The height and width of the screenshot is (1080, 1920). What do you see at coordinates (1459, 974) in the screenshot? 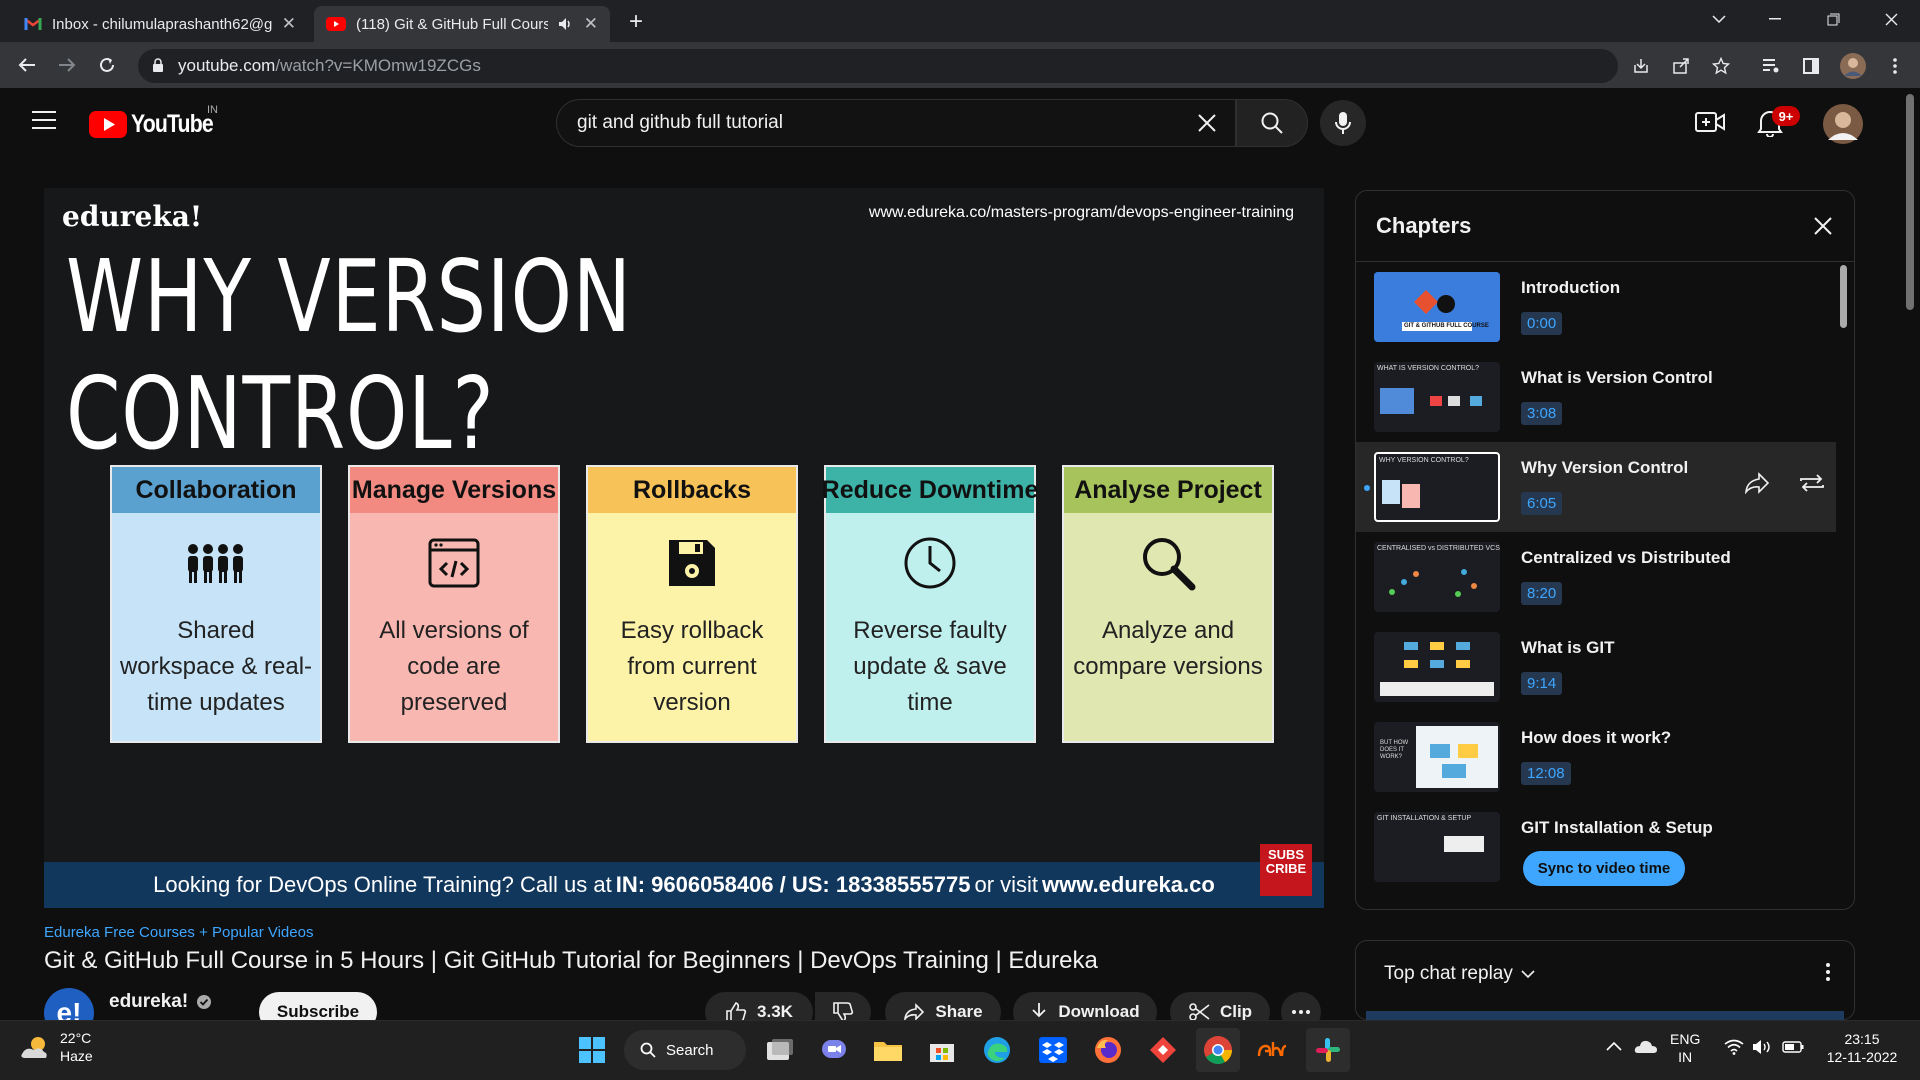
I see `chat-mode-dropdown: Top chat replay` at bounding box center [1459, 974].